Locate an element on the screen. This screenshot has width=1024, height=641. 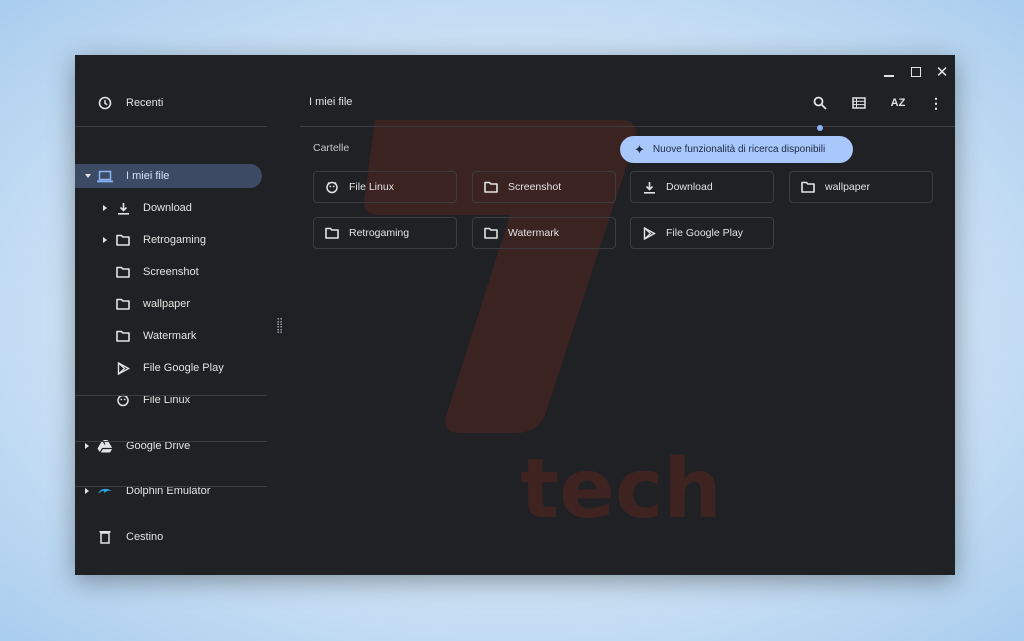
more-vert-icon: ⋮ is located at coordinates (936, 102).